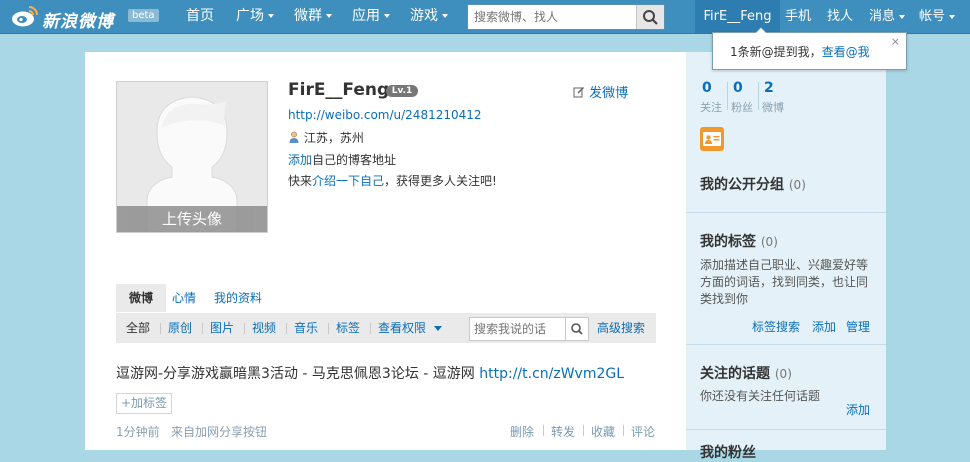  What do you see at coordinates (735, 374) in the screenshot?
I see `followed-topics-label: 关注的话题` at bounding box center [735, 374].